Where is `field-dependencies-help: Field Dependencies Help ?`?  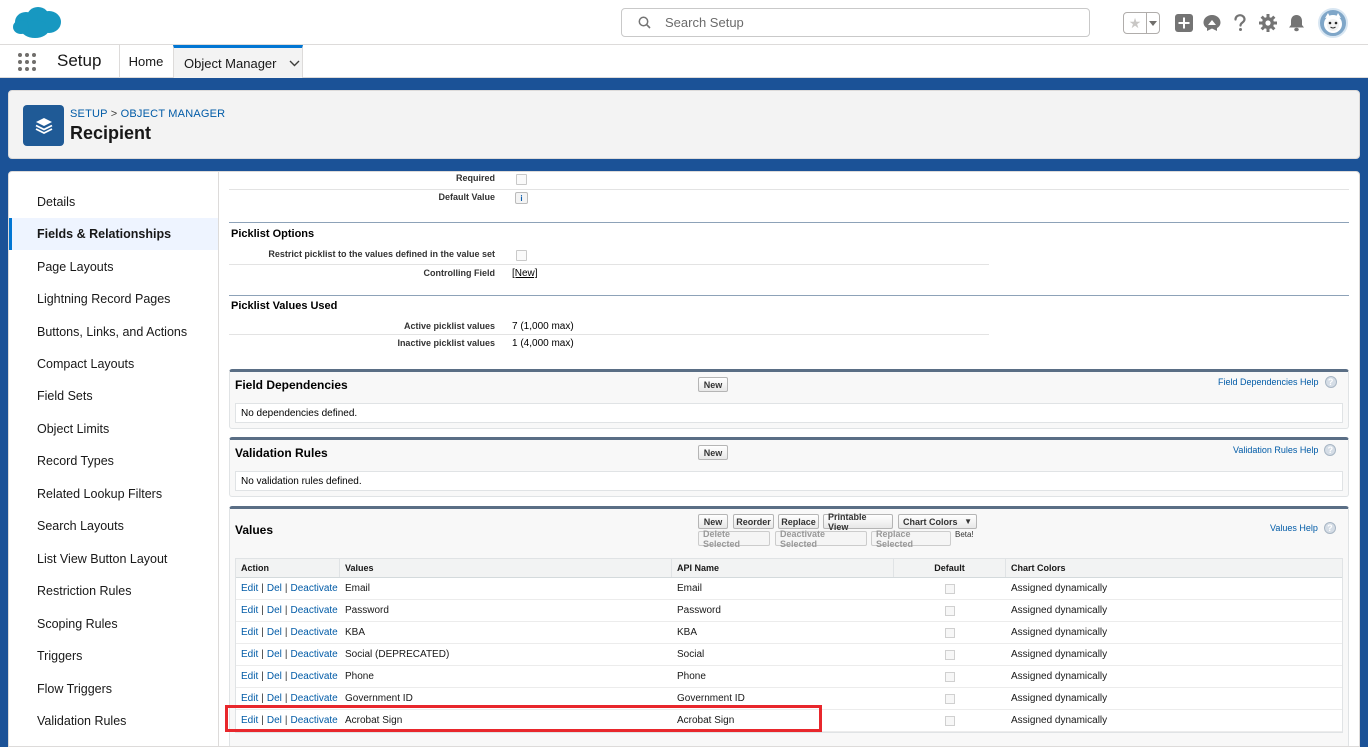
field-dependencies-help: Field Dependencies Help ? is located at coordinates (1277, 382).